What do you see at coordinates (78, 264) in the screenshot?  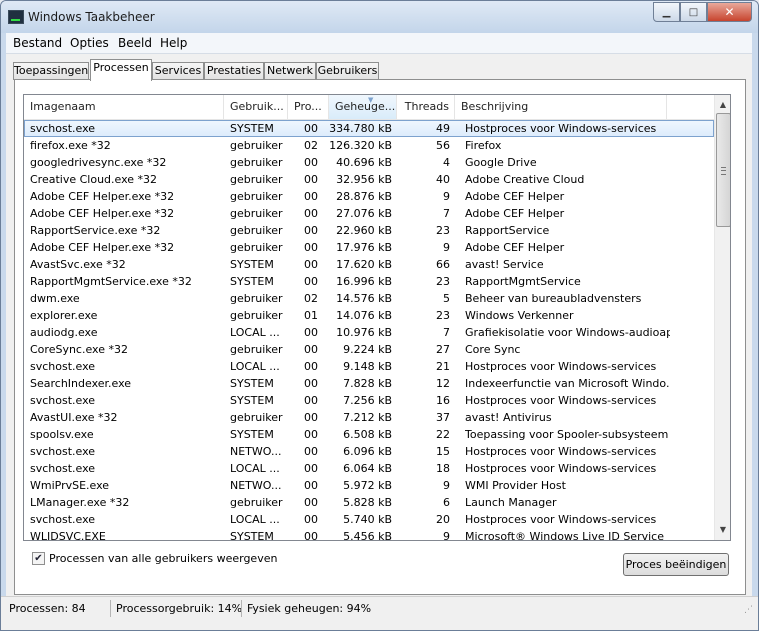 I see `cell-image-name: AvastSvc.exe *32` at bounding box center [78, 264].